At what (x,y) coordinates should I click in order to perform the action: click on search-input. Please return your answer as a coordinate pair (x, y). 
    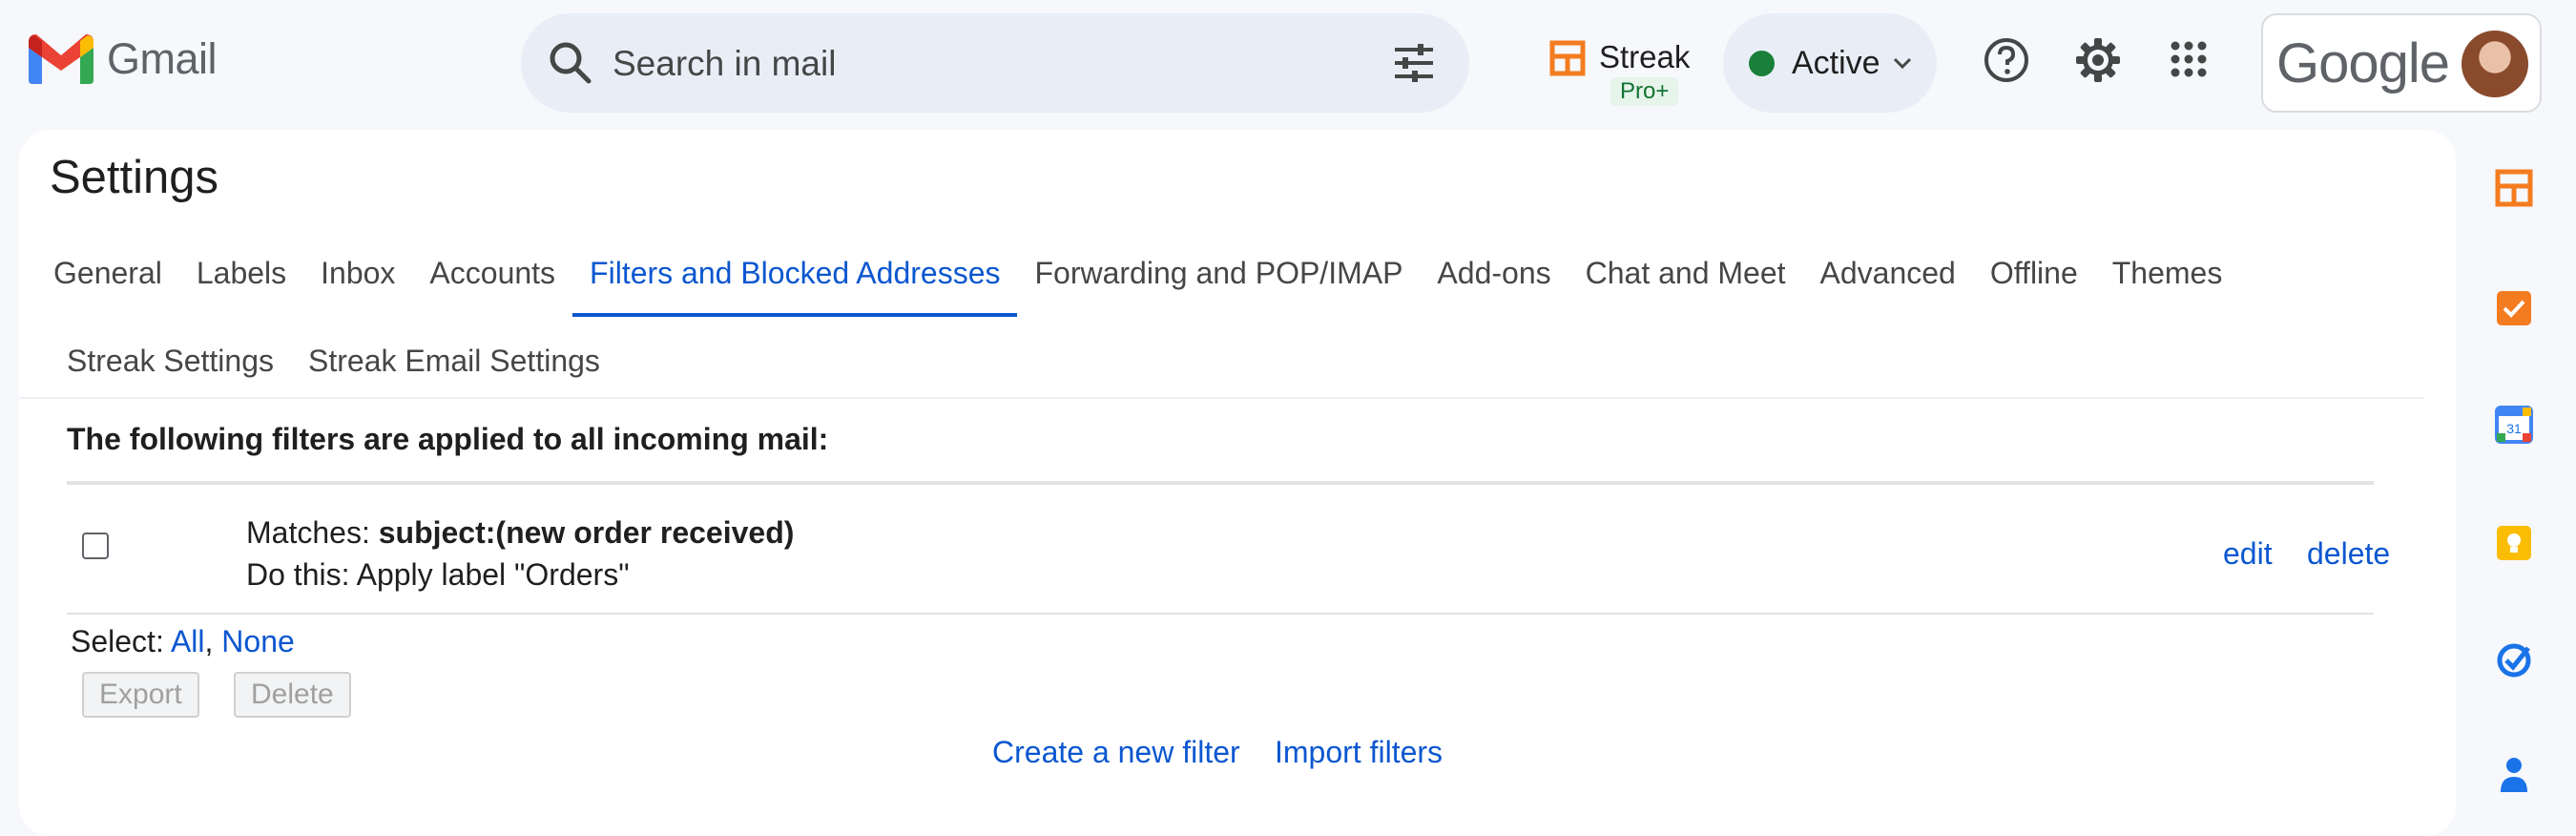
    Looking at the image, I should click on (985, 64).